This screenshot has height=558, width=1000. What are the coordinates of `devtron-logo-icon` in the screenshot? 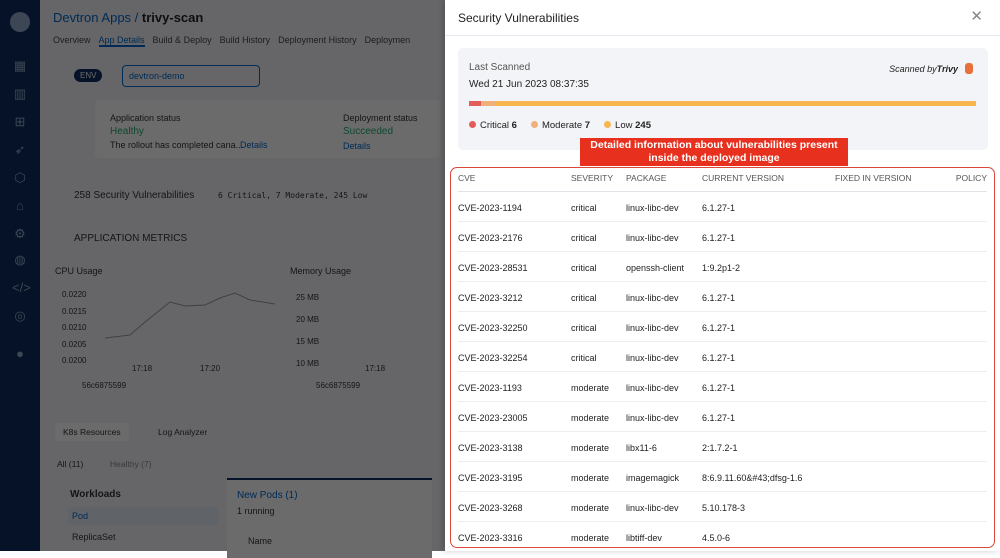 It's located at (20, 22).